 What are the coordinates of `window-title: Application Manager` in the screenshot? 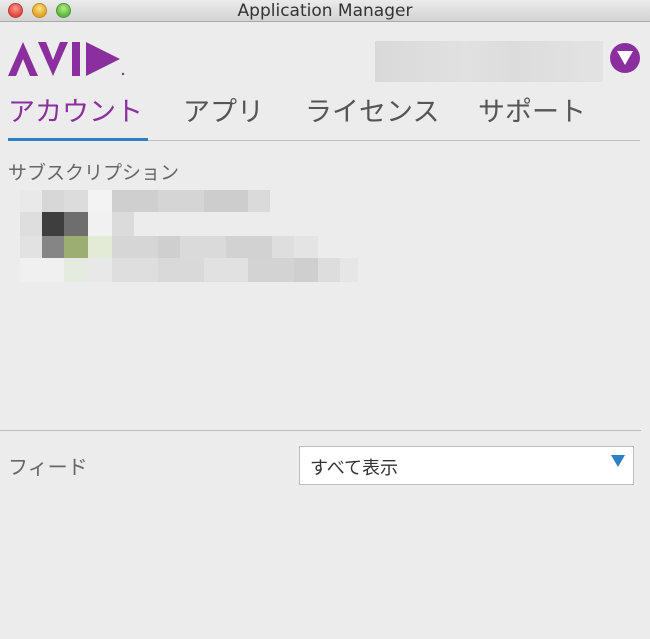 It's located at (325, 11).